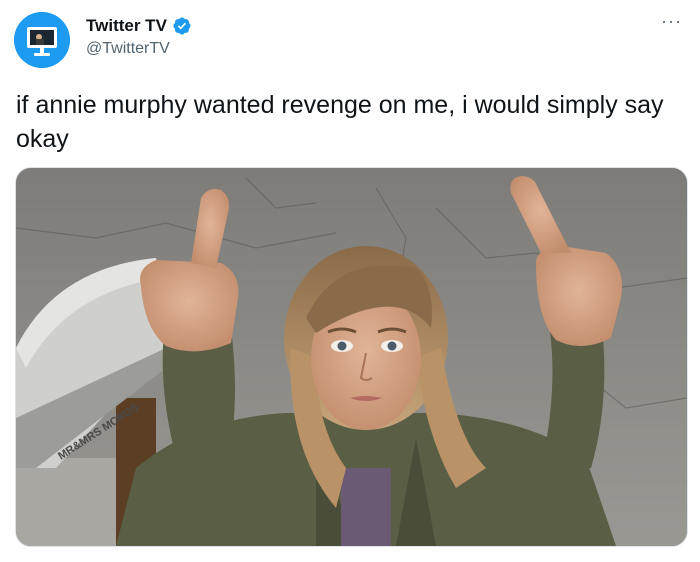  I want to click on tv-monitor-icon, so click(42, 40).